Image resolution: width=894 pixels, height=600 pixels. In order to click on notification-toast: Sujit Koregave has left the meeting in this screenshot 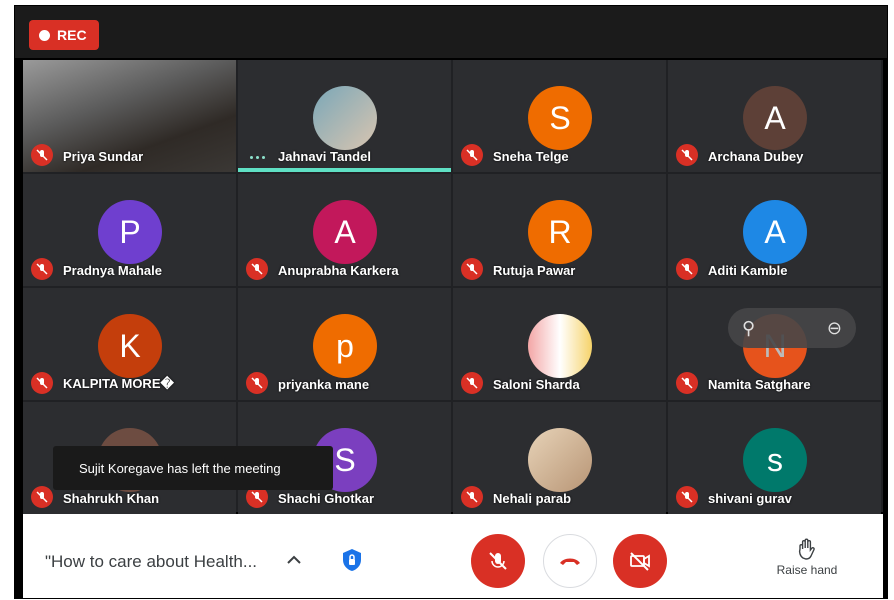, I will do `click(193, 468)`.